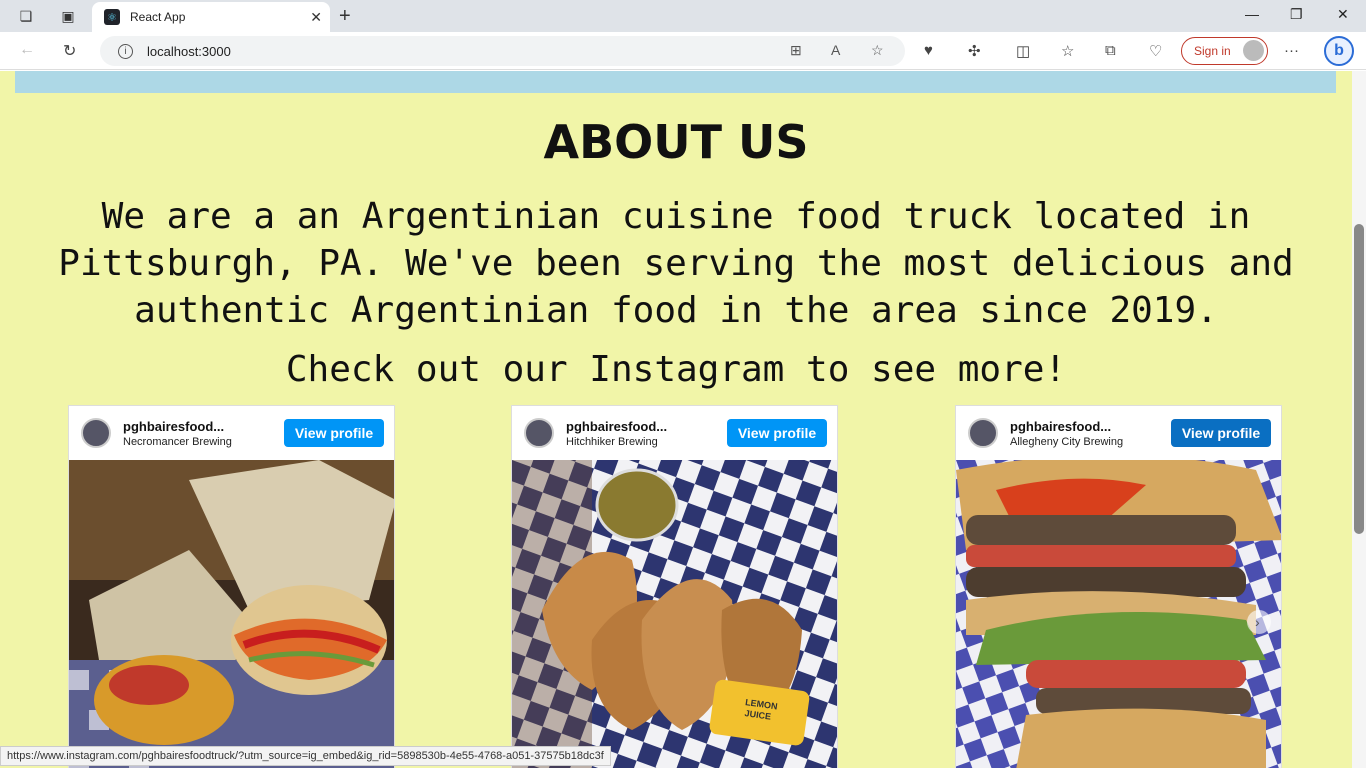  I want to click on collections-icon: ⧉, so click(1110, 50).